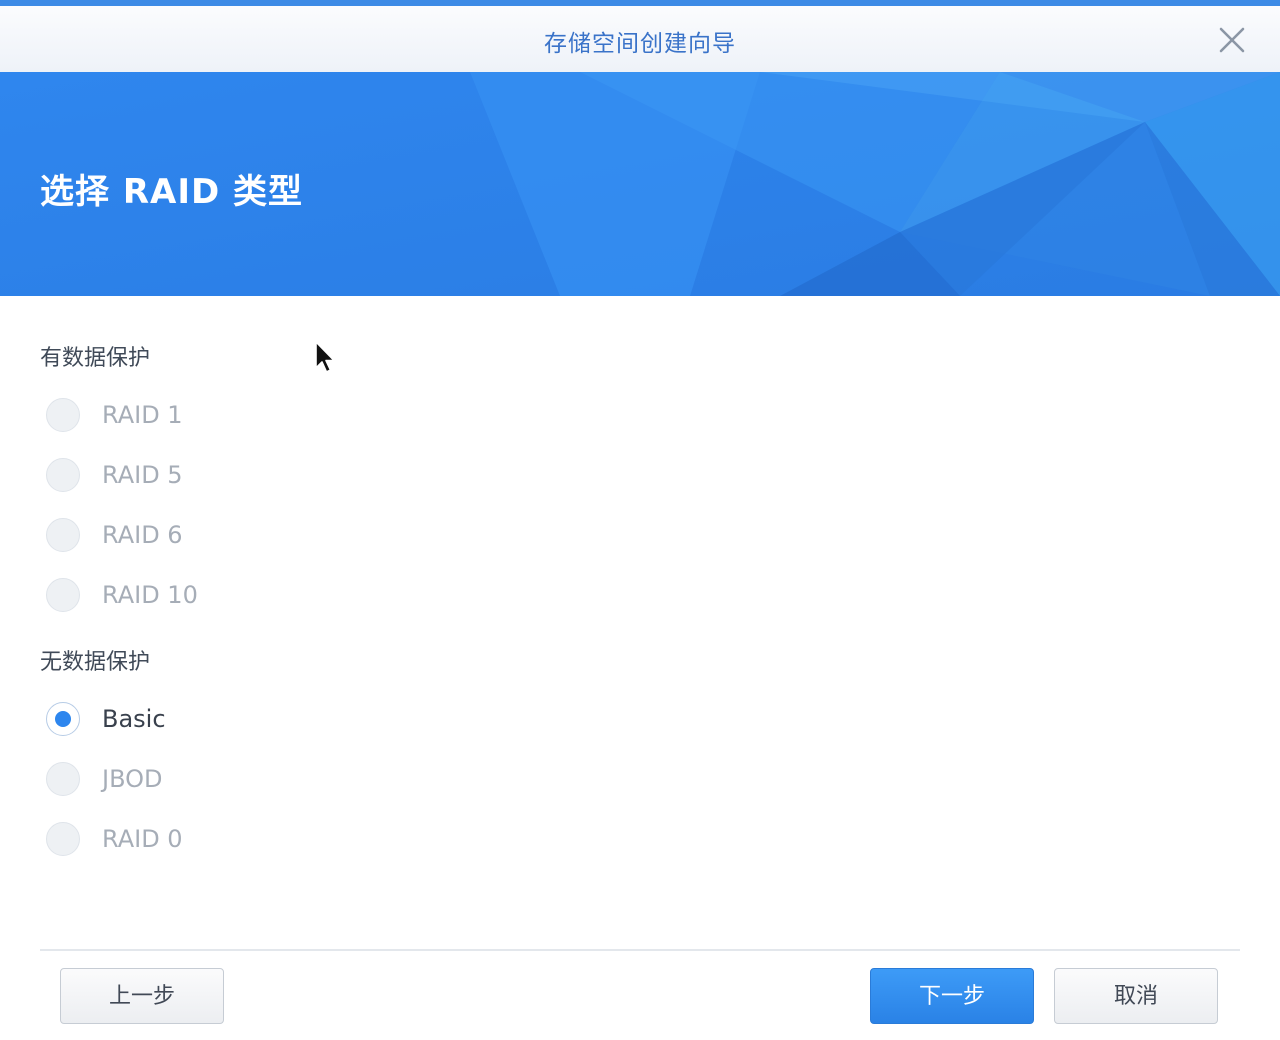  I want to click on radio-label: RAID 1, so click(142, 415).